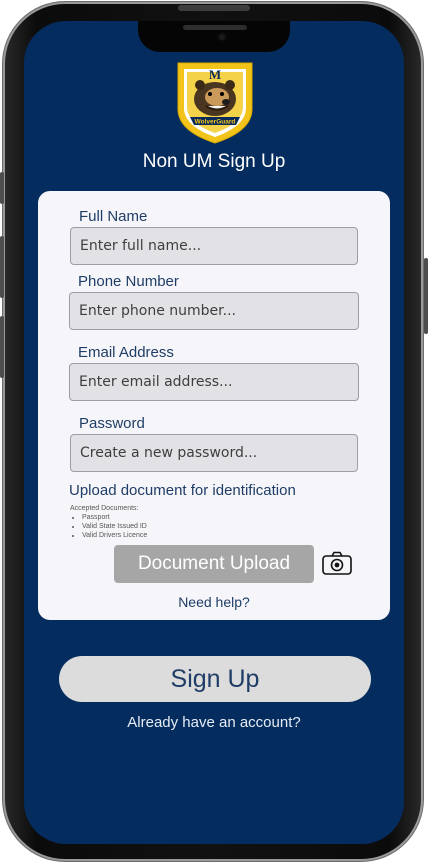 This screenshot has height=865, width=428. What do you see at coordinates (426, 296) in the screenshot?
I see `power-button` at bounding box center [426, 296].